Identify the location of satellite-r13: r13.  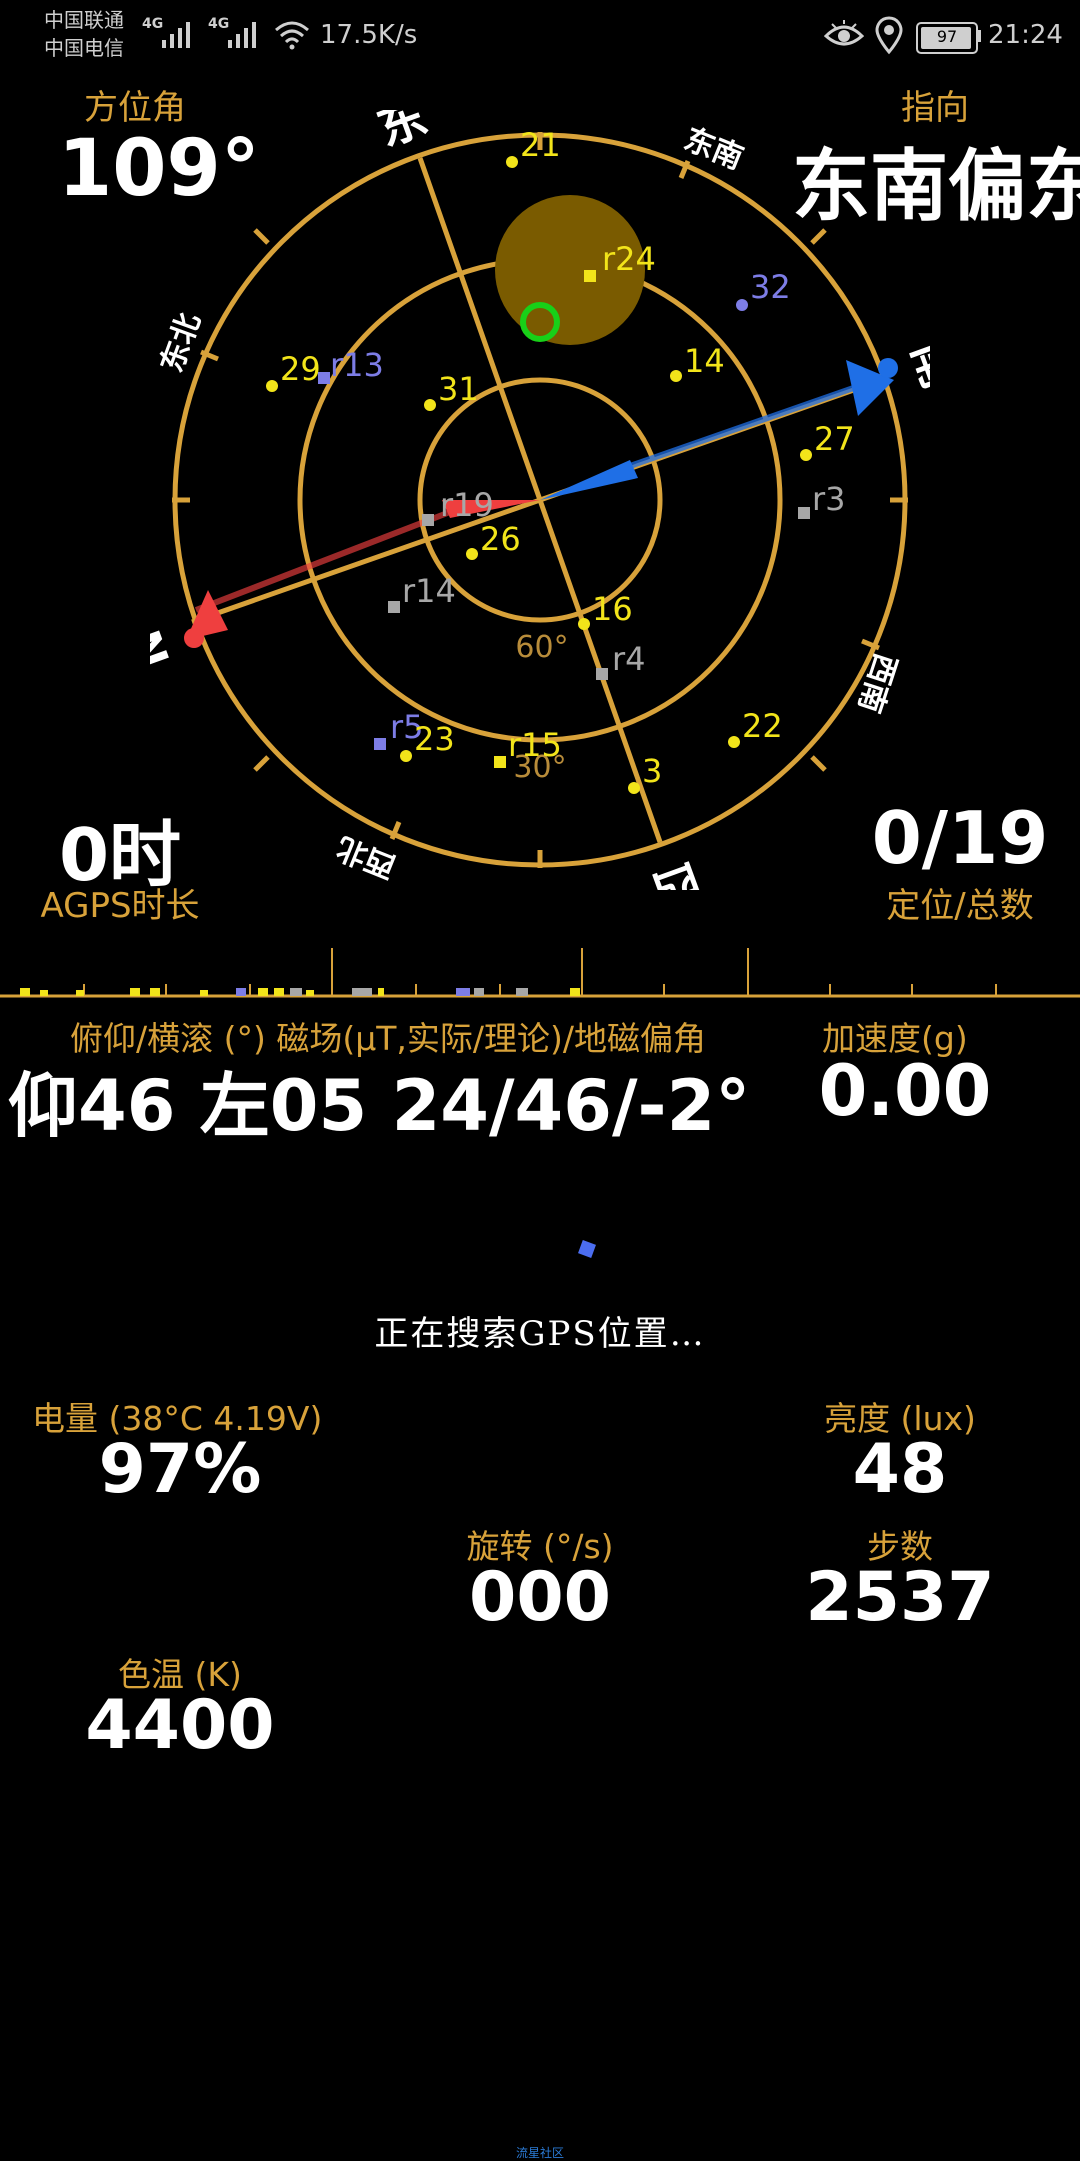
(351, 365).